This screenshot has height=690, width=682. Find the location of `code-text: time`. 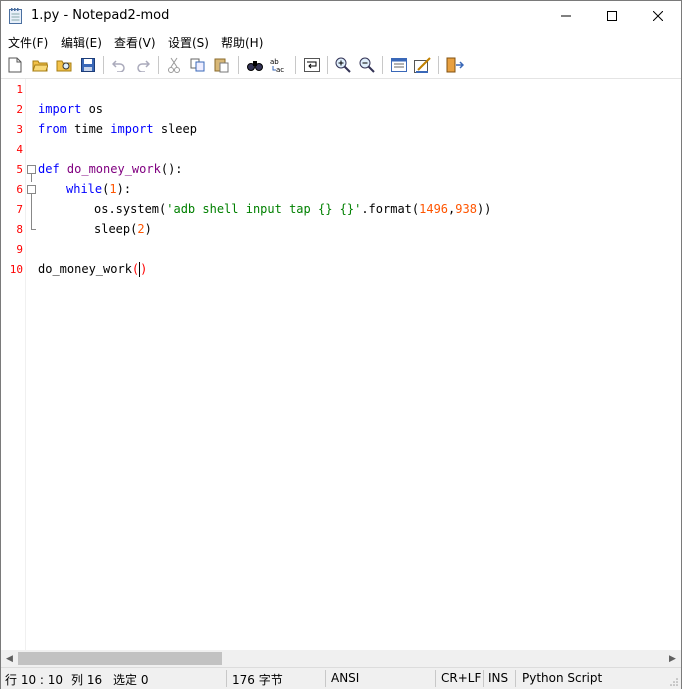

code-text: time is located at coordinates (88, 129).